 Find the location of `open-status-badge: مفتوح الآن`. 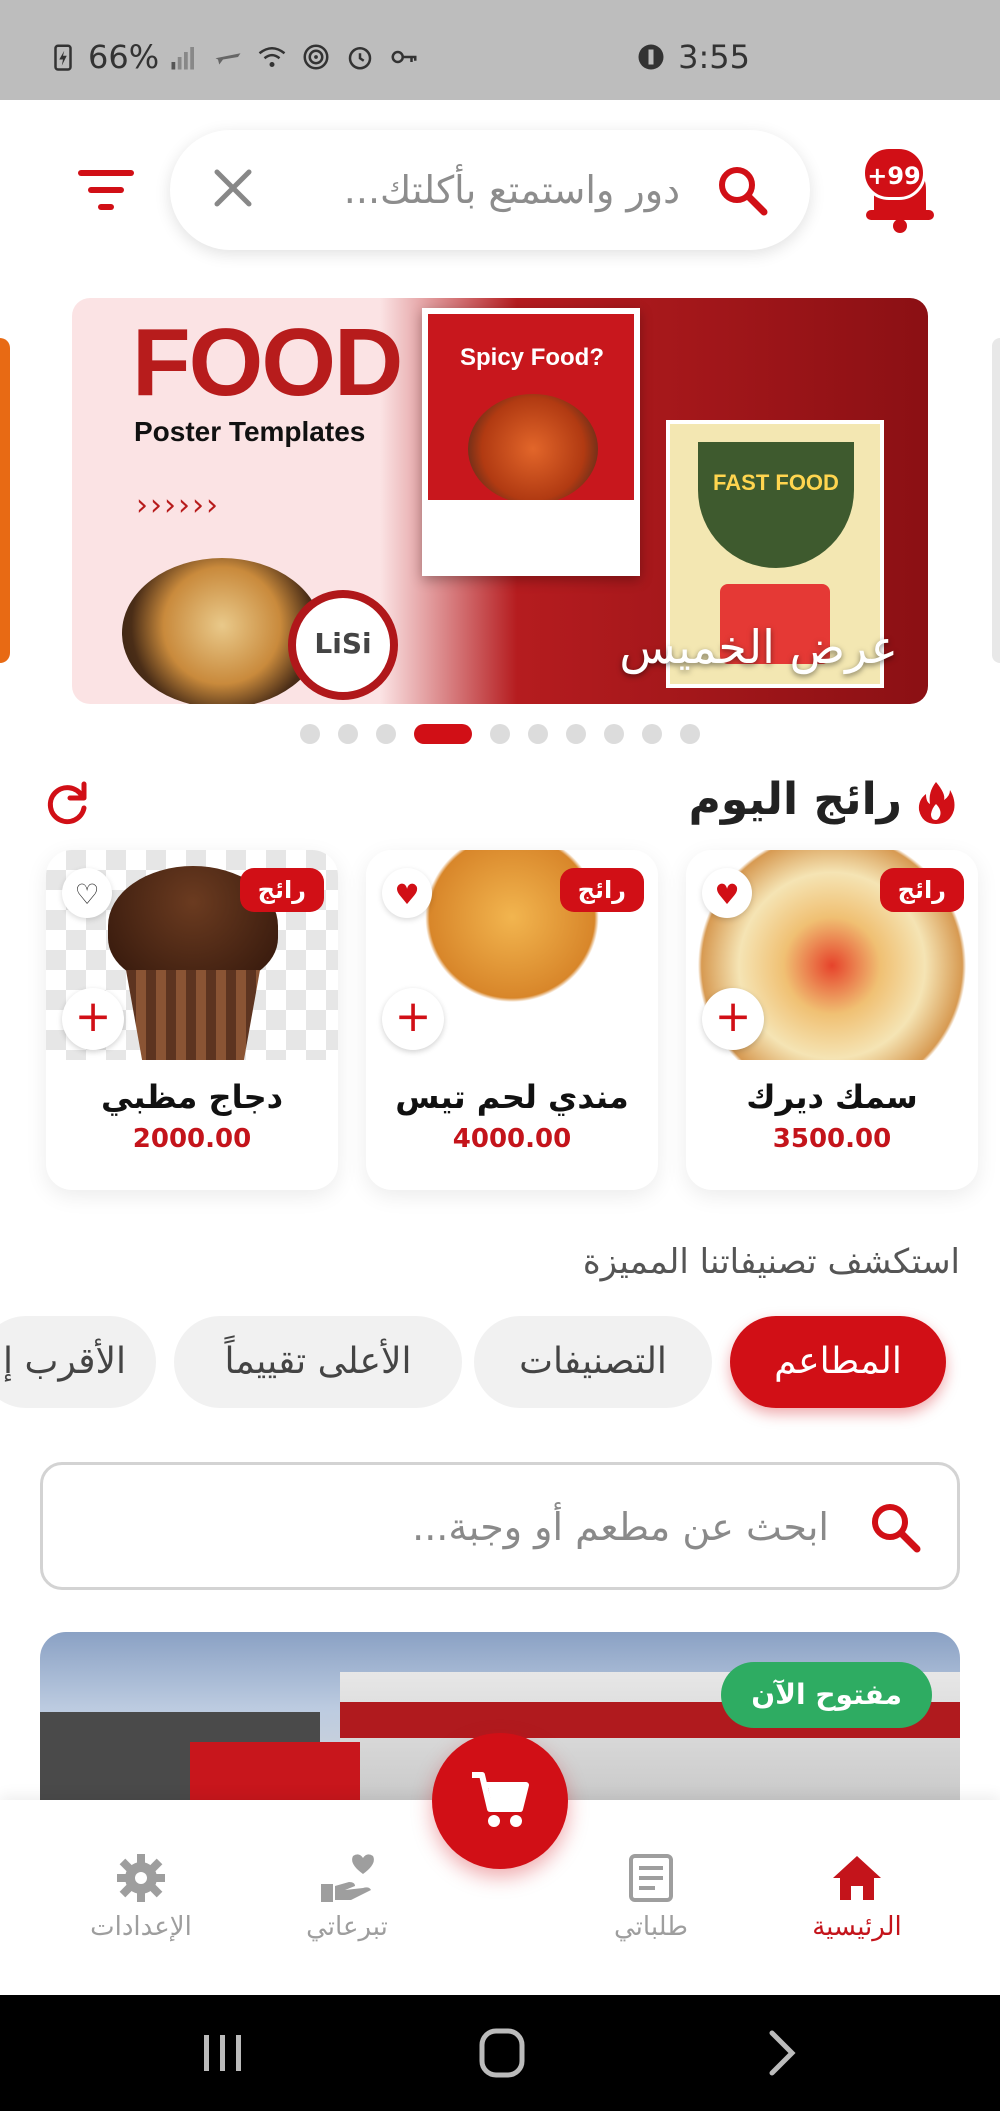

open-status-badge: مفتوح الآن is located at coordinates (826, 1695).